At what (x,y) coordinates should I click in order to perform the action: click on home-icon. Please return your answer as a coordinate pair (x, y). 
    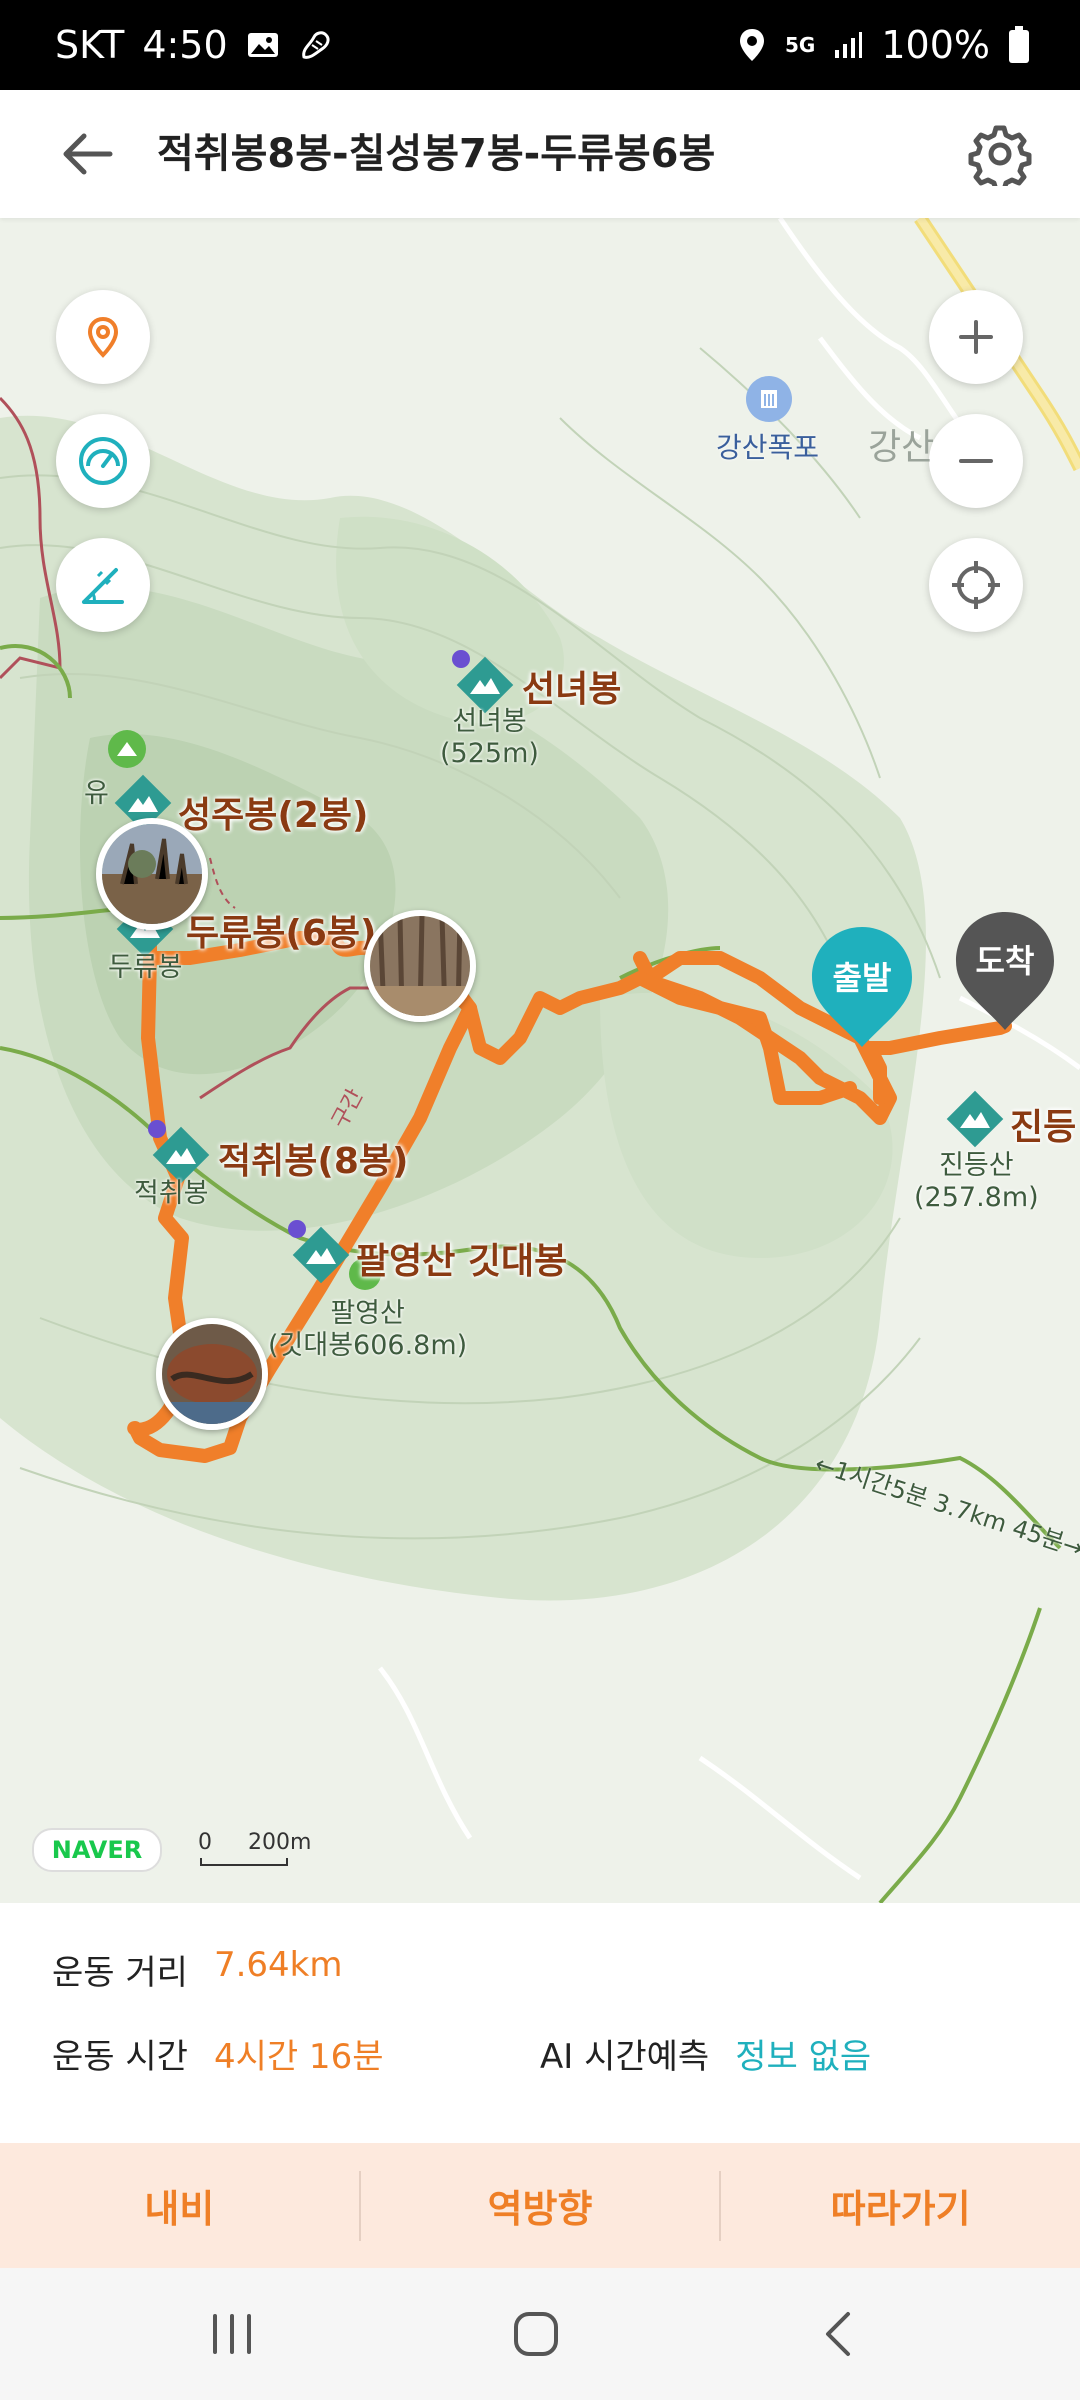
    Looking at the image, I should click on (536, 2334).